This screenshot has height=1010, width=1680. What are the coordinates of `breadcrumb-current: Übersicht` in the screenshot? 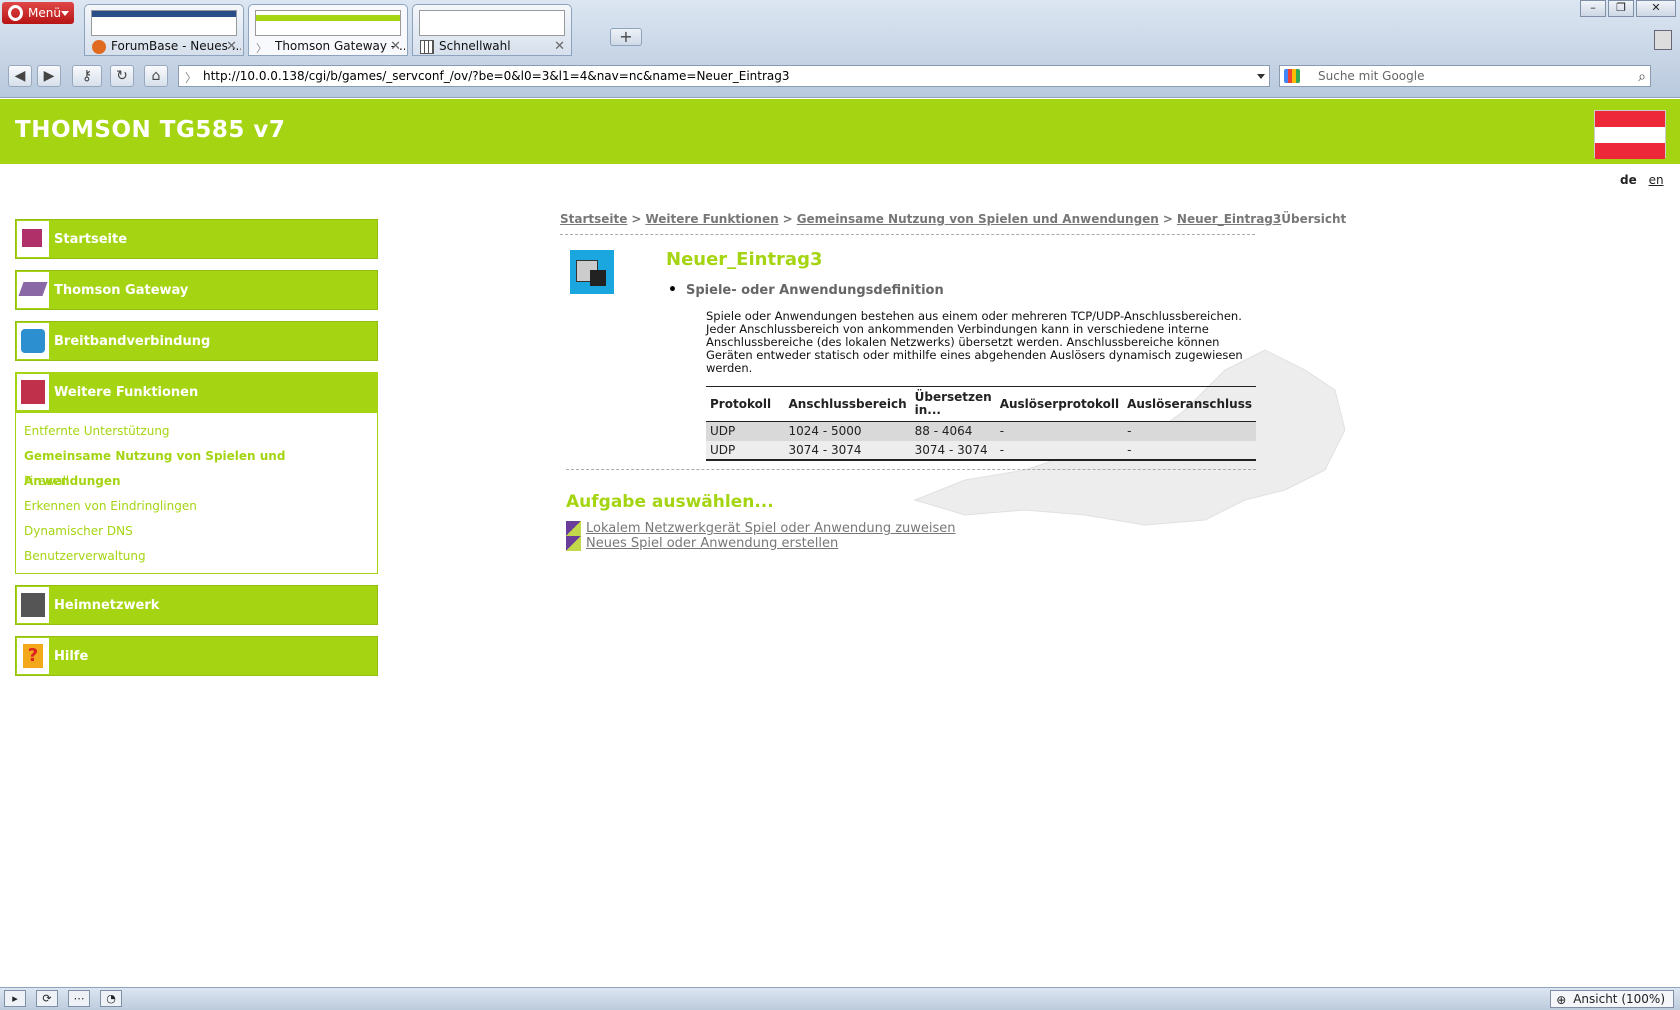 It's located at (1314, 219).